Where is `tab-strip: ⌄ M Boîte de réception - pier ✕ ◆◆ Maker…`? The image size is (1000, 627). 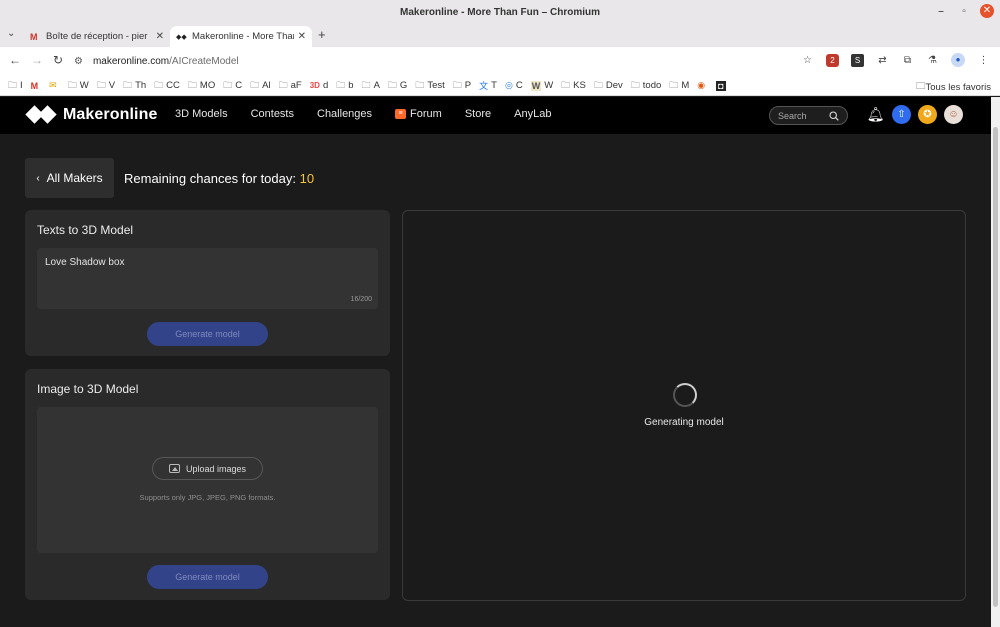 tab-strip: ⌄ M Boîte de réception - pier ✕ ◆◆ Maker… is located at coordinates (500, 35).